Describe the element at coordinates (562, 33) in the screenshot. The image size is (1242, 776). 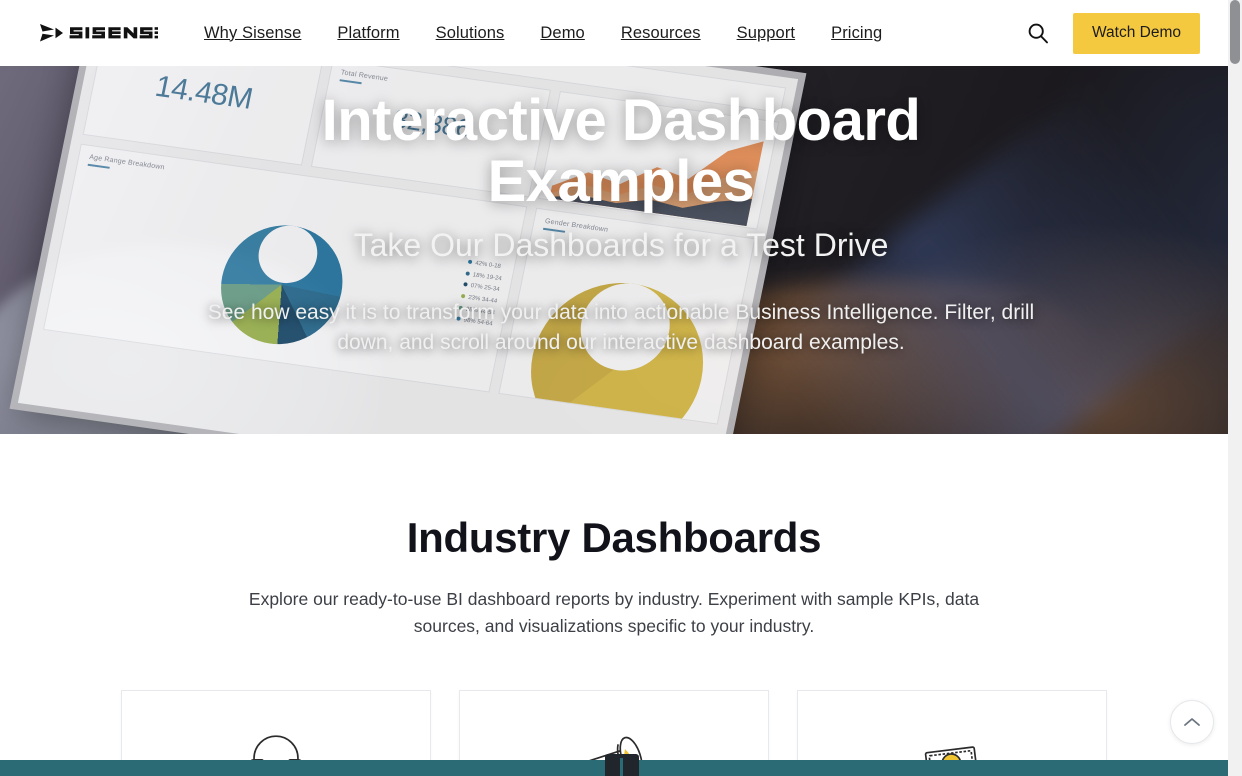
I see `nav-item-demo: Demo` at that location.